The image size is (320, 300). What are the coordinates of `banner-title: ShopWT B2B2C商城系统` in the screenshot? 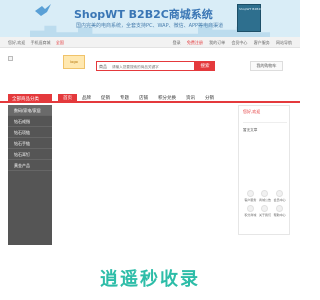 It's located at (143, 14).